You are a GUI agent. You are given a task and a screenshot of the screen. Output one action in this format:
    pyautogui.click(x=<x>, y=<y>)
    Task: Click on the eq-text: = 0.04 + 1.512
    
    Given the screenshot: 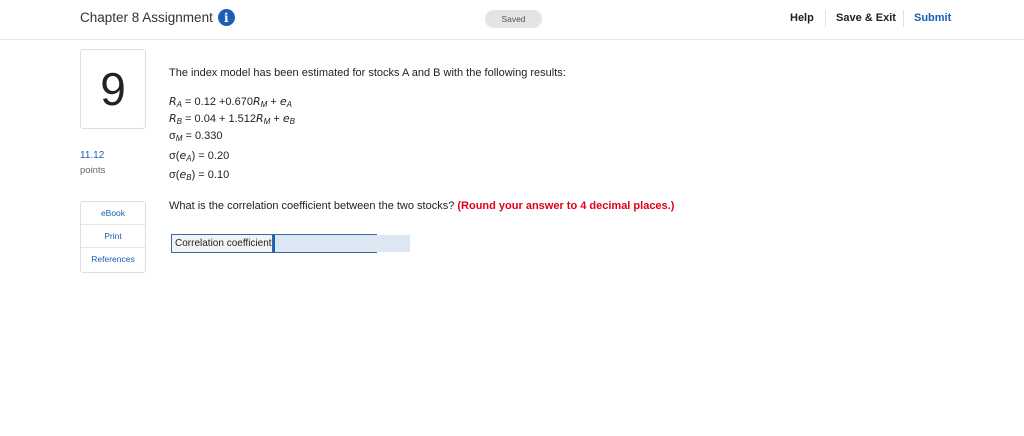 What is the action you would take?
    pyautogui.click(x=219, y=119)
    